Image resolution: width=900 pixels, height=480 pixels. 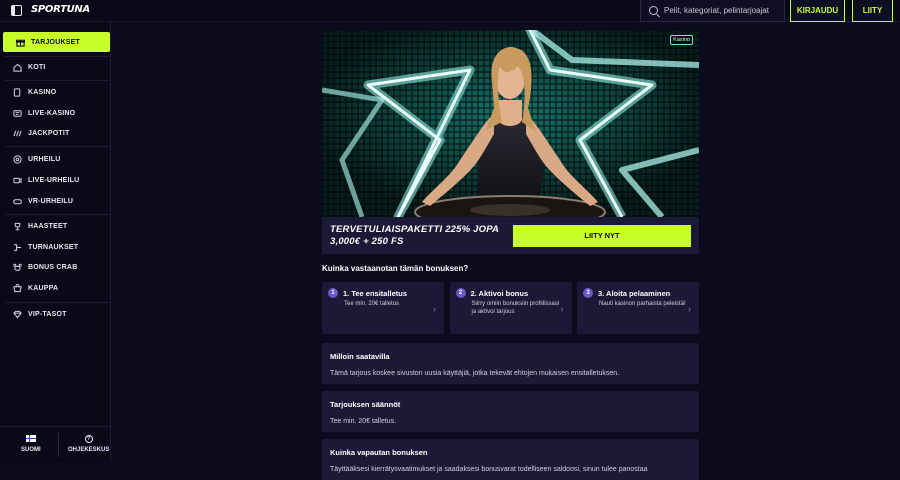 I want to click on sidebar-item-live-urheilu: LIVE-URHEILU, so click(x=55, y=180).